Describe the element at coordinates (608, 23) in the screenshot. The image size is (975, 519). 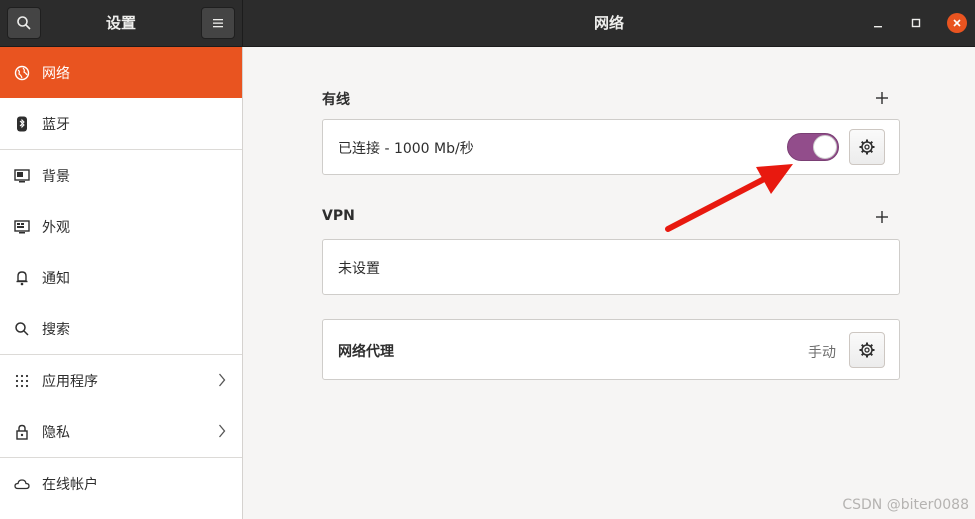
I see `page-title: 网络` at that location.